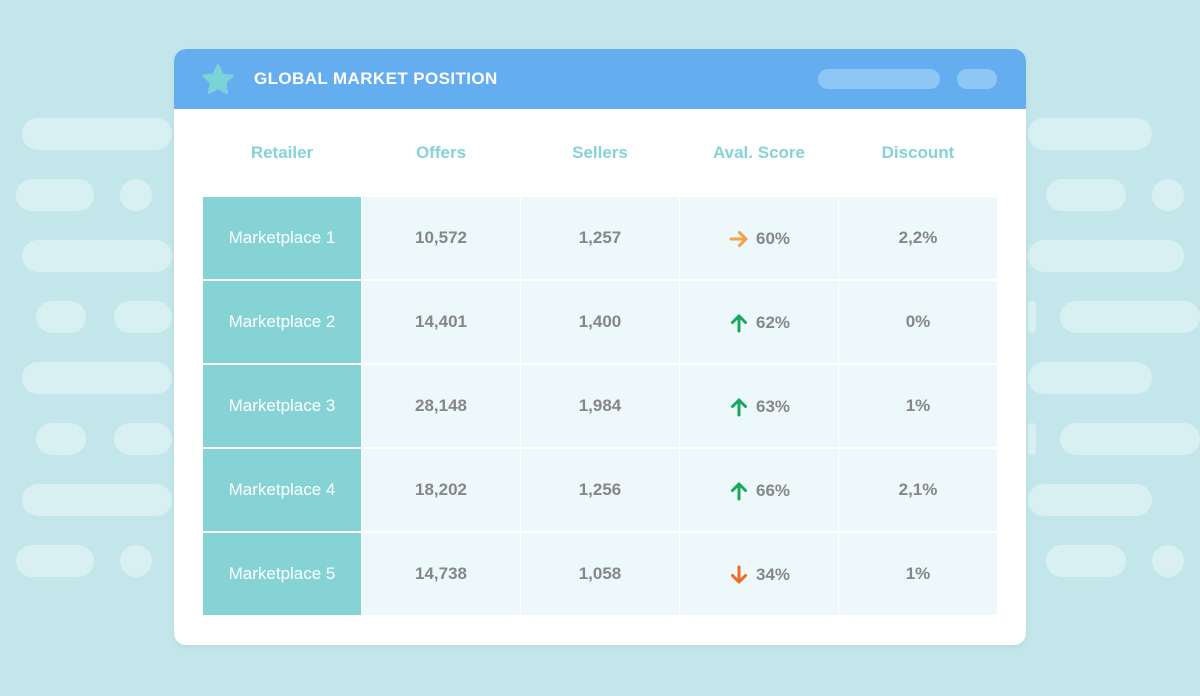  I want to click on window-title: GLOBAL MARKET POSITION, so click(376, 78).